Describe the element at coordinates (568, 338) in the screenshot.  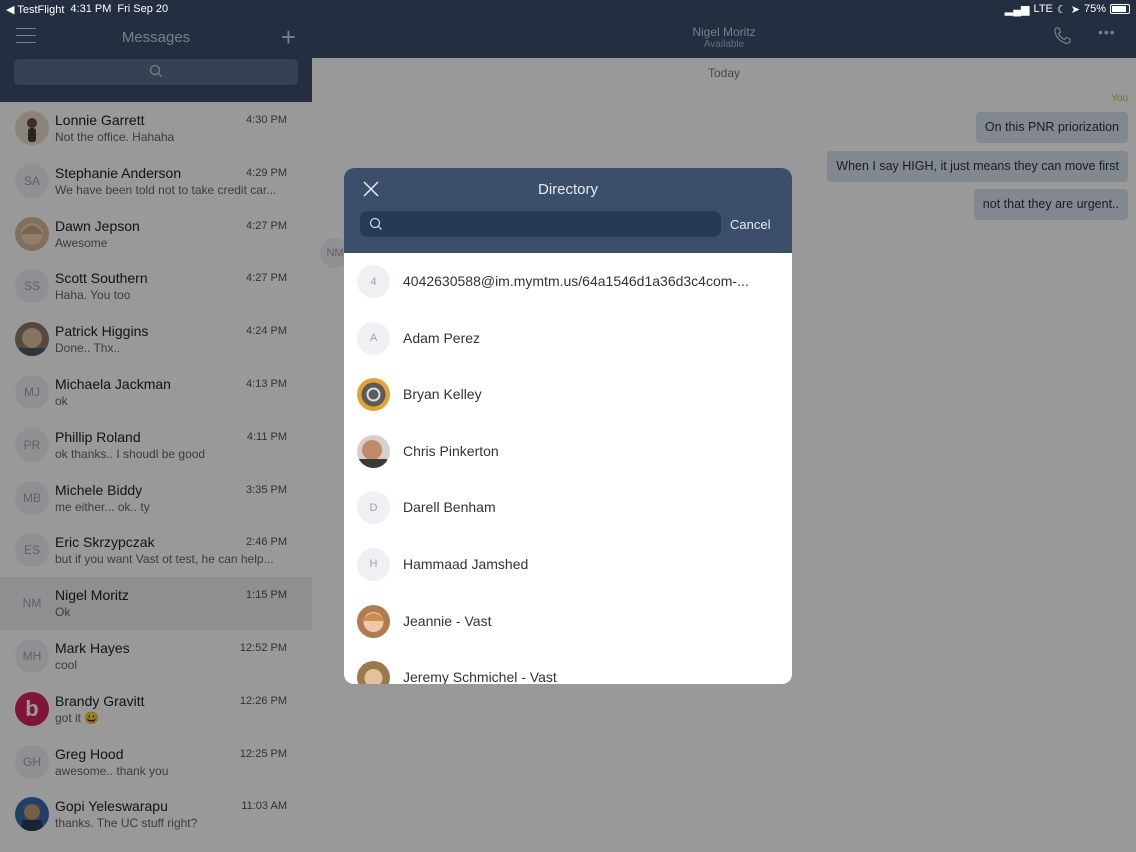
I see `directory-contact-row: A Adam Perez` at that location.